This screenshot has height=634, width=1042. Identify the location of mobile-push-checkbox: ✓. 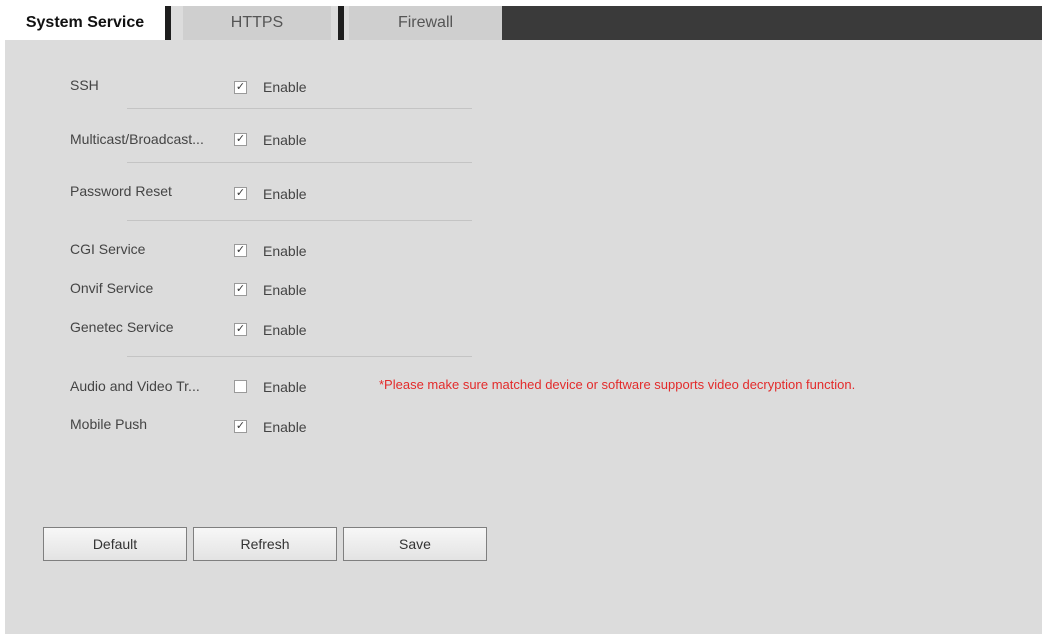
(240, 426).